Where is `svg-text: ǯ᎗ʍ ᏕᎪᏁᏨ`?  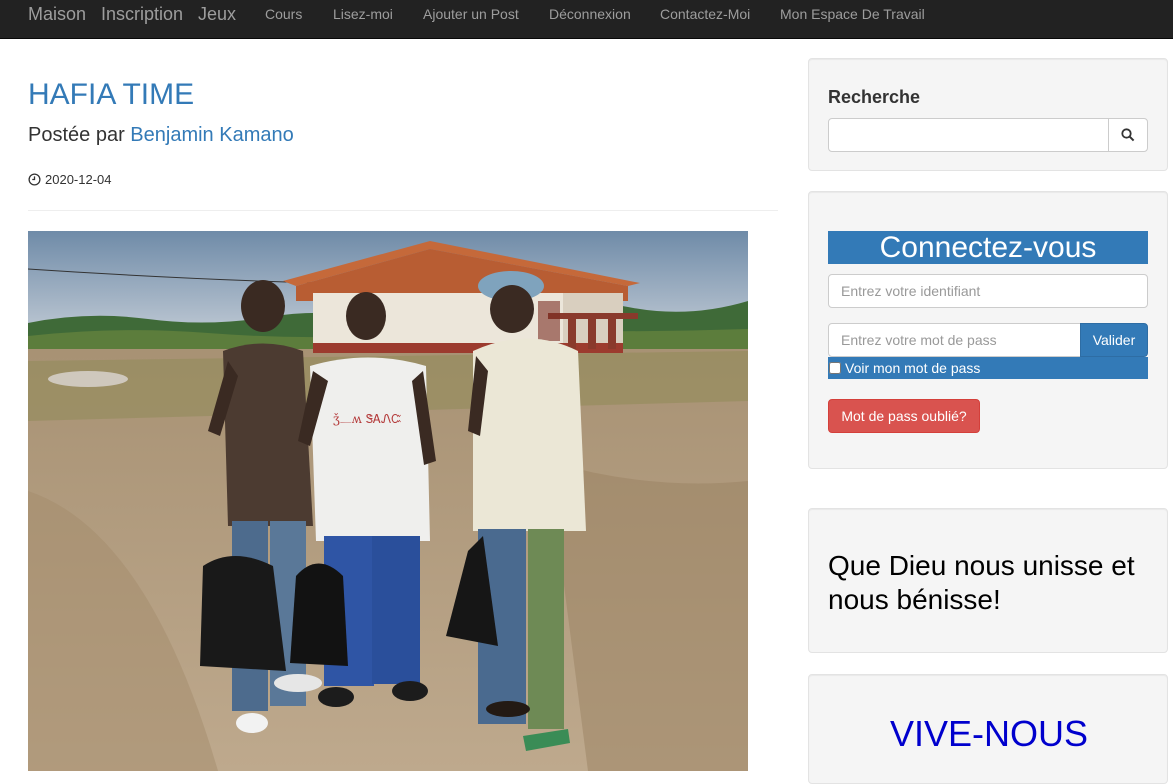 svg-text: ǯ᎗ʍ ᏕᎪᏁᏨ is located at coordinates (367, 419).